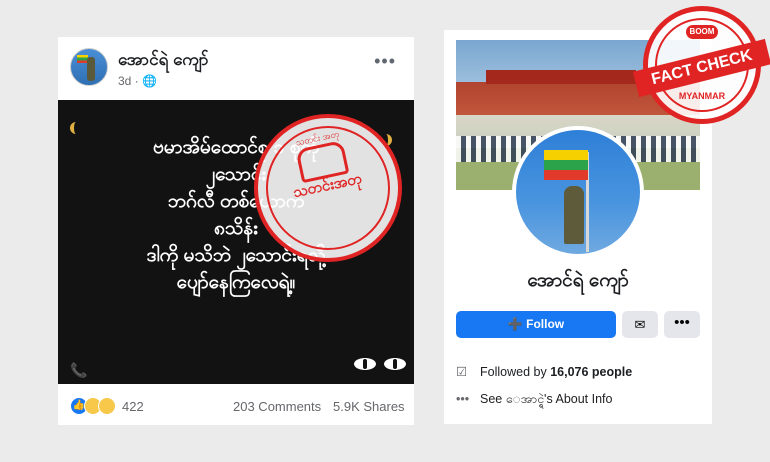  I want to click on profile-more-button: •••, so click(682, 324).